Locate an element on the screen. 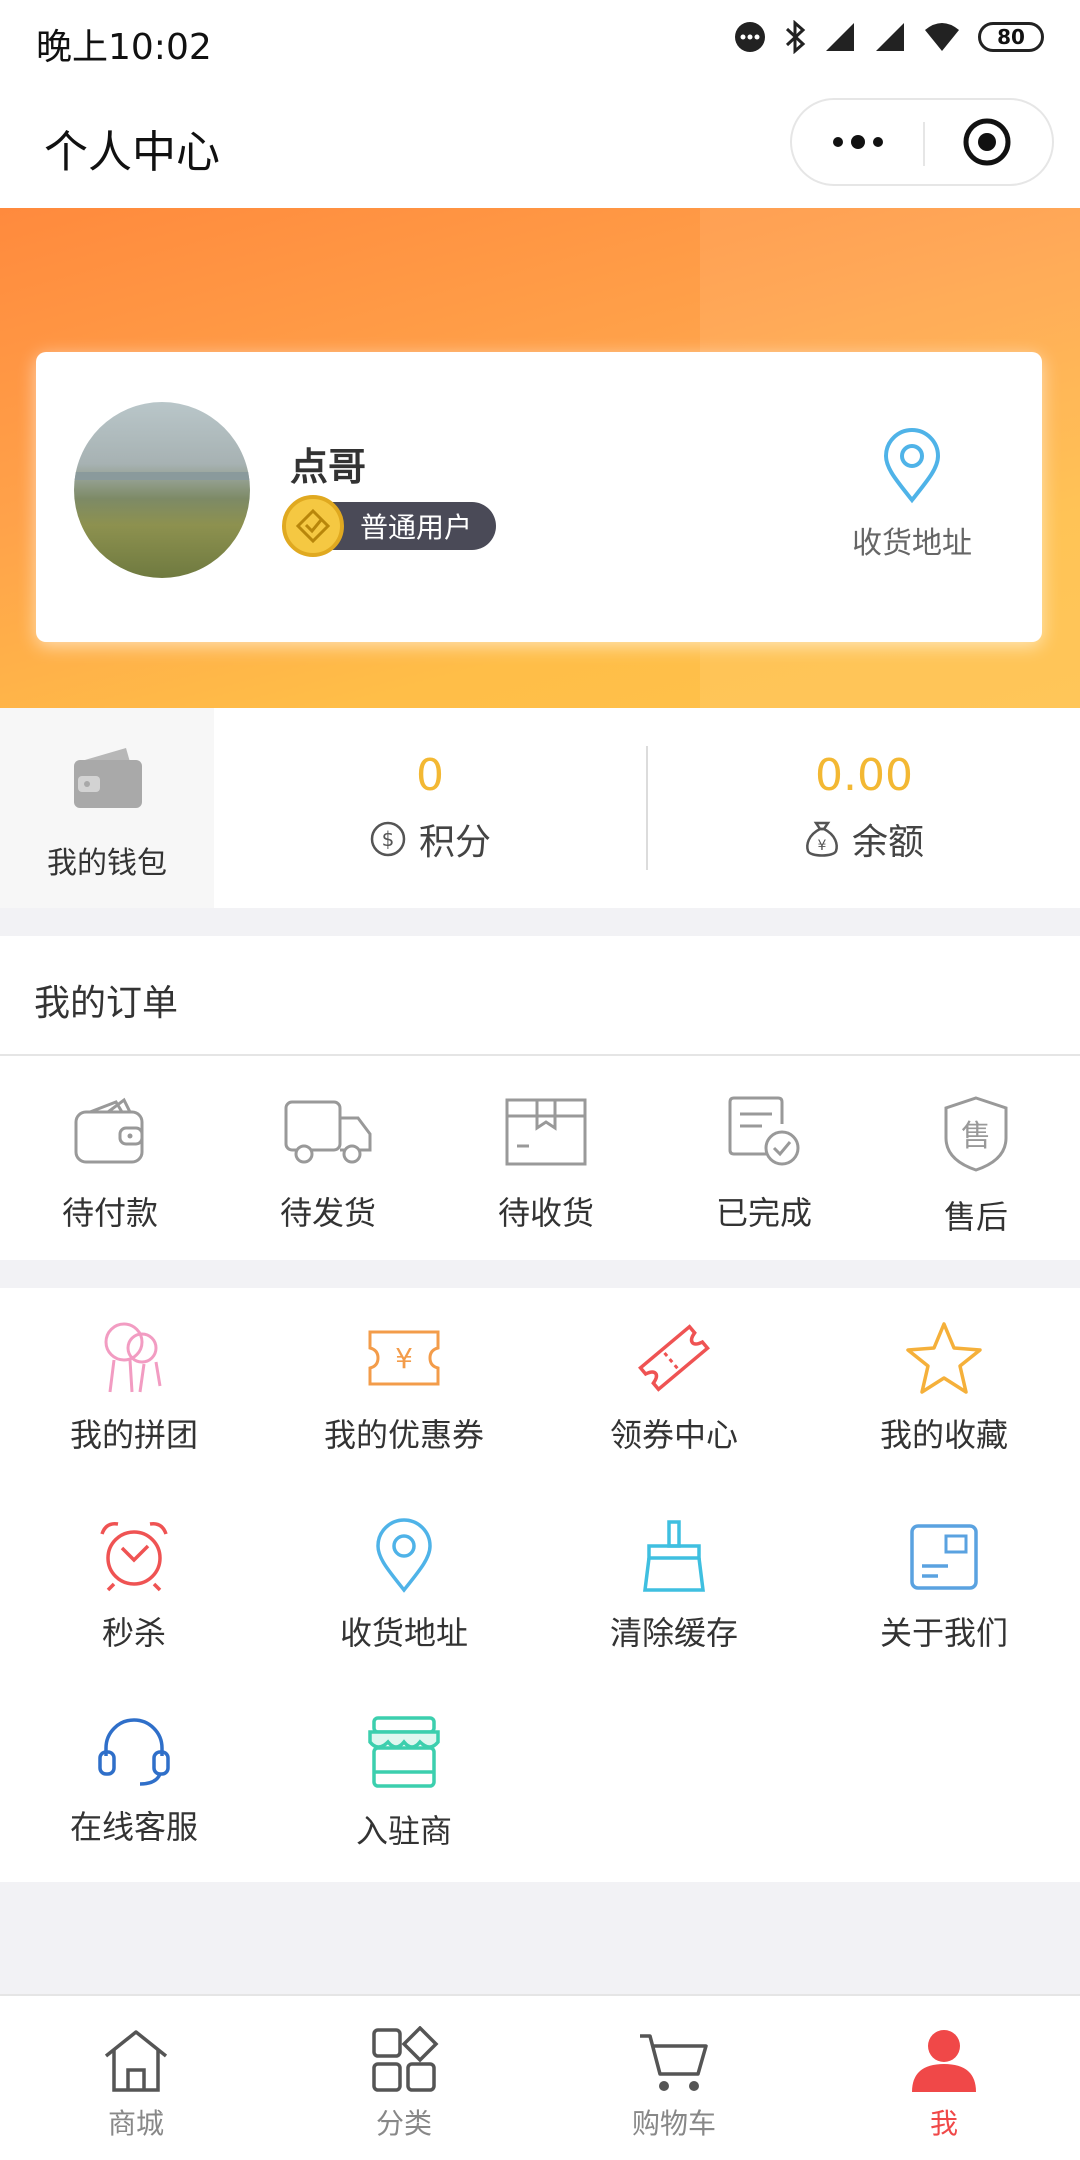 Image resolution: width=1080 pixels, height=2160 pixels. service-label: 我的优惠券 is located at coordinates (403, 1435).